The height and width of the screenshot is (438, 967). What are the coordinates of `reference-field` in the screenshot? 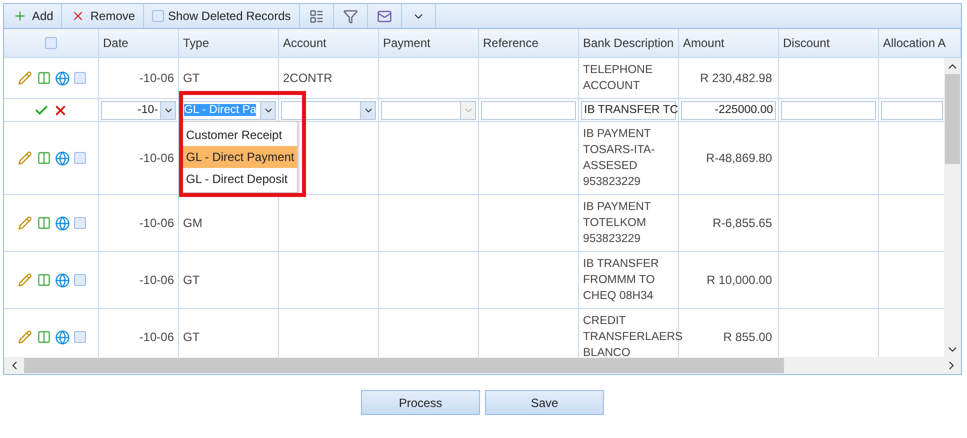 It's located at (528, 110).